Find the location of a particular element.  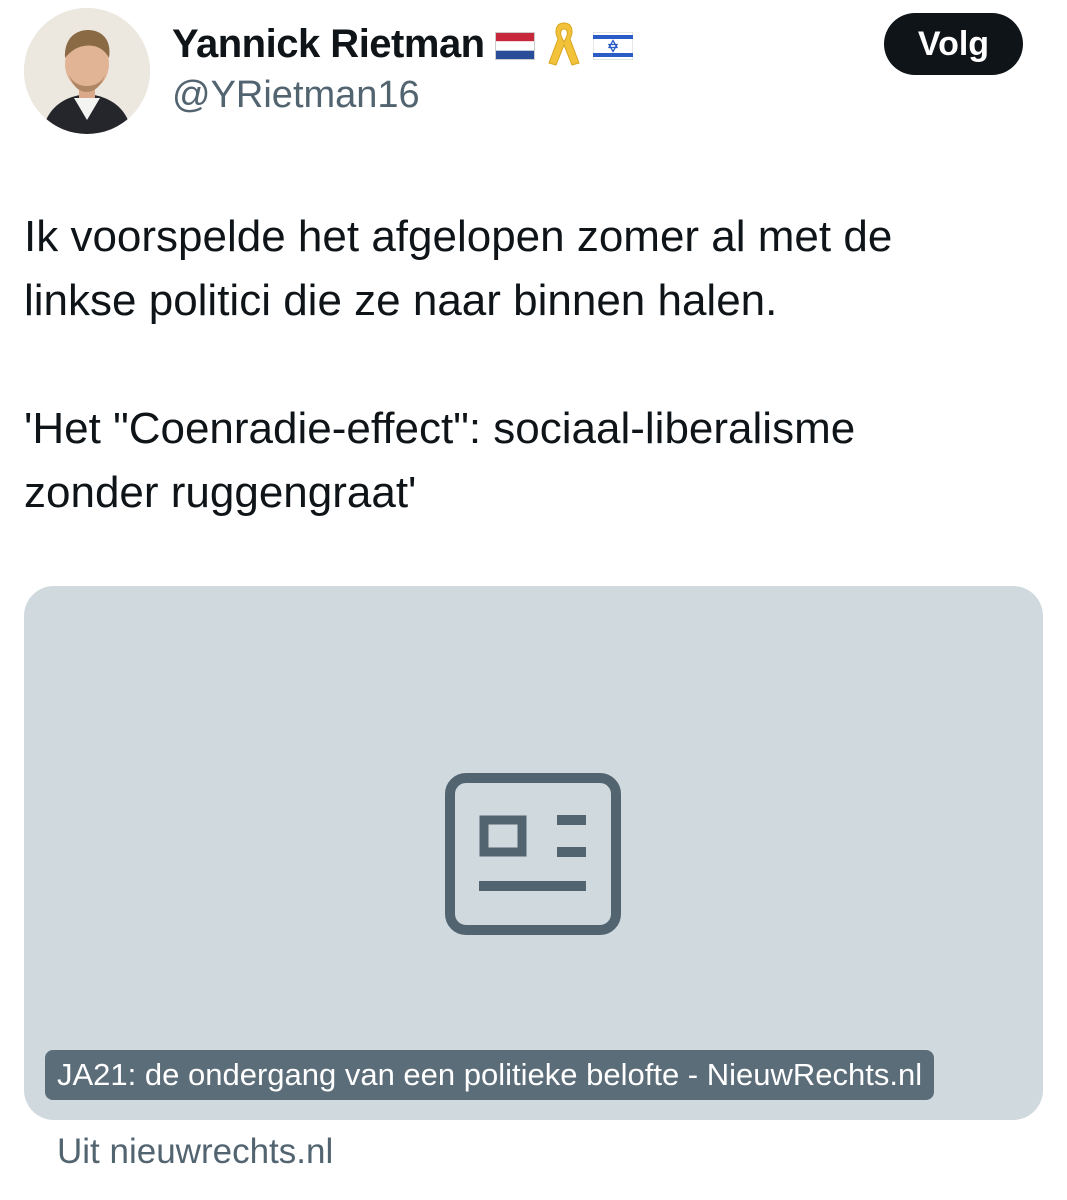

author-name-row: Yannick Rietman is located at coordinates (403, 44).